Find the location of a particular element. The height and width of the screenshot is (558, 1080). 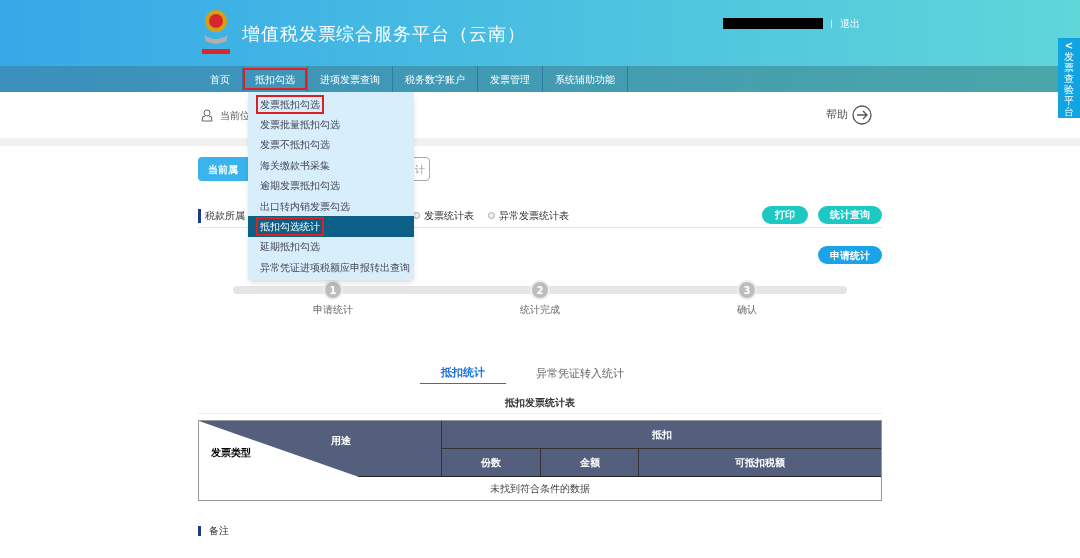

radio-label: 异常发票统计表 is located at coordinates (534, 215).